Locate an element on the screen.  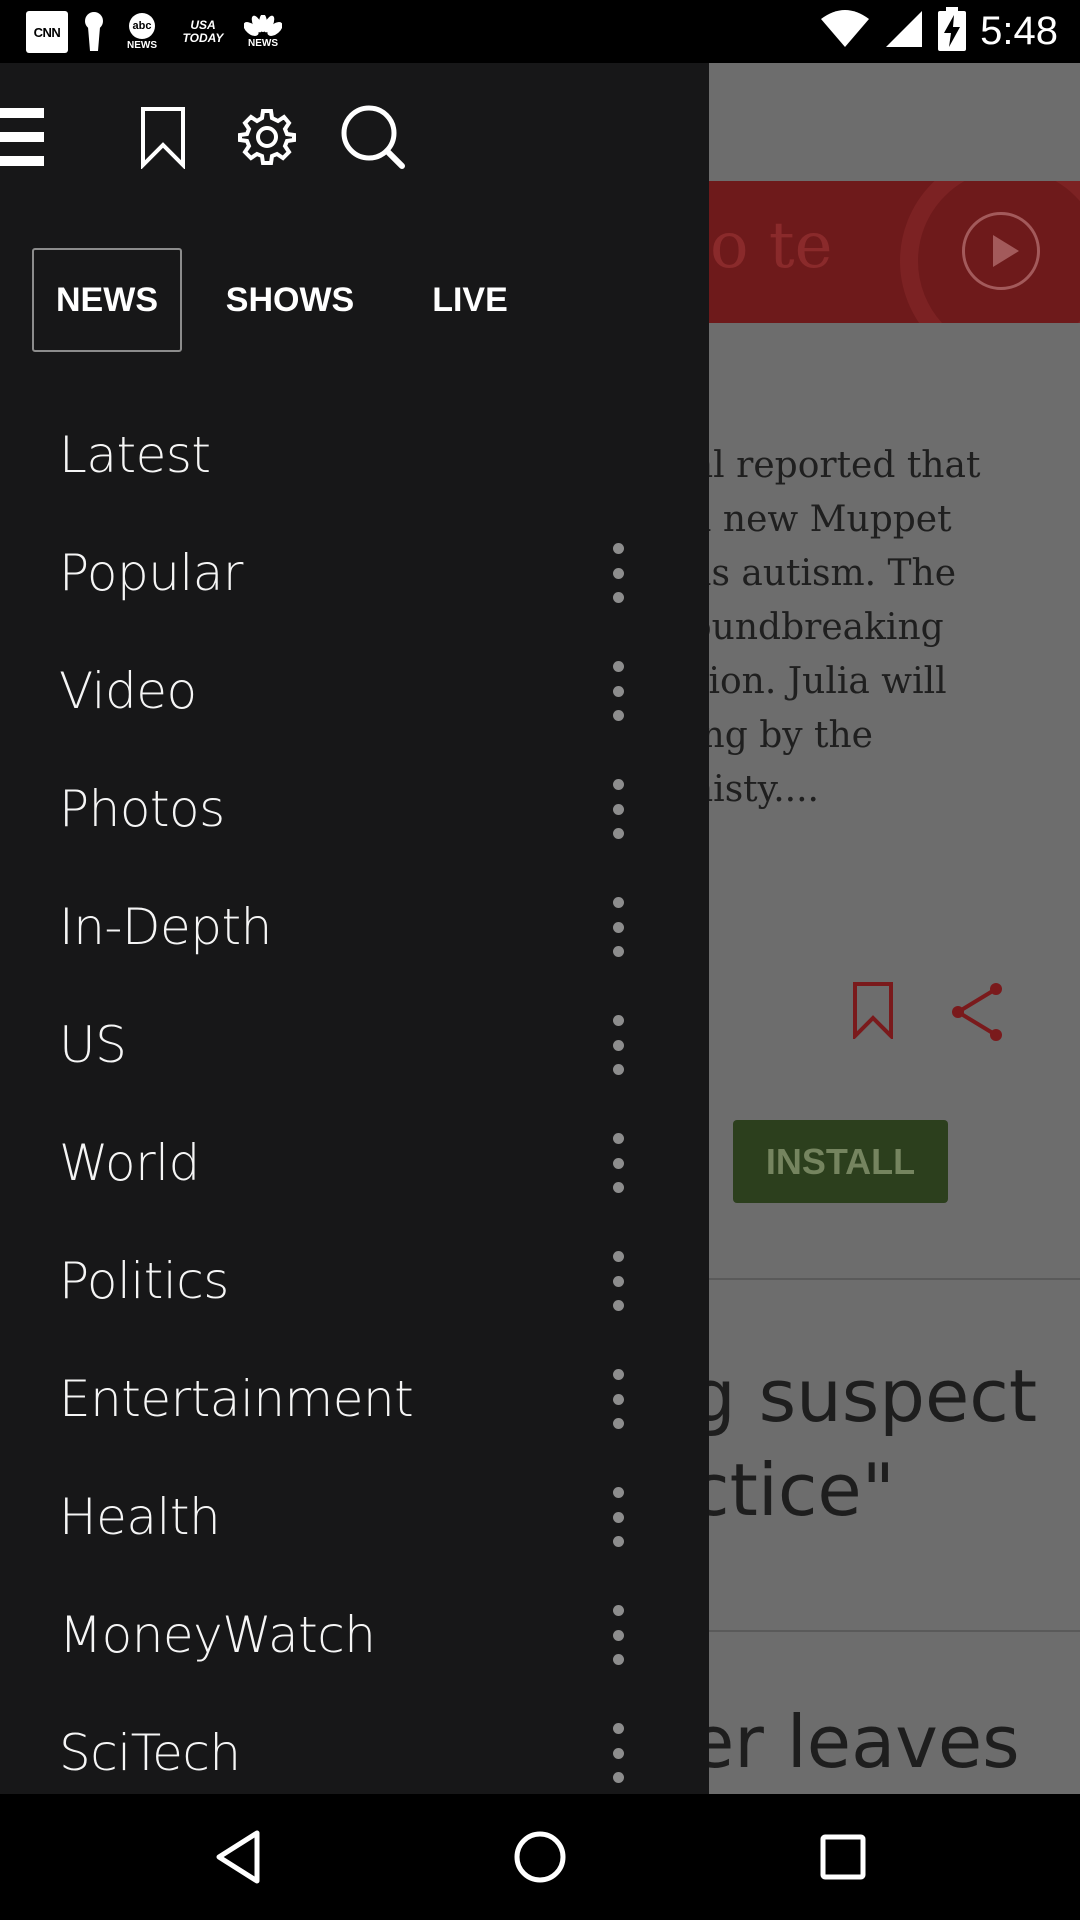
clock: 5:48 is located at coordinates (1019, 31).